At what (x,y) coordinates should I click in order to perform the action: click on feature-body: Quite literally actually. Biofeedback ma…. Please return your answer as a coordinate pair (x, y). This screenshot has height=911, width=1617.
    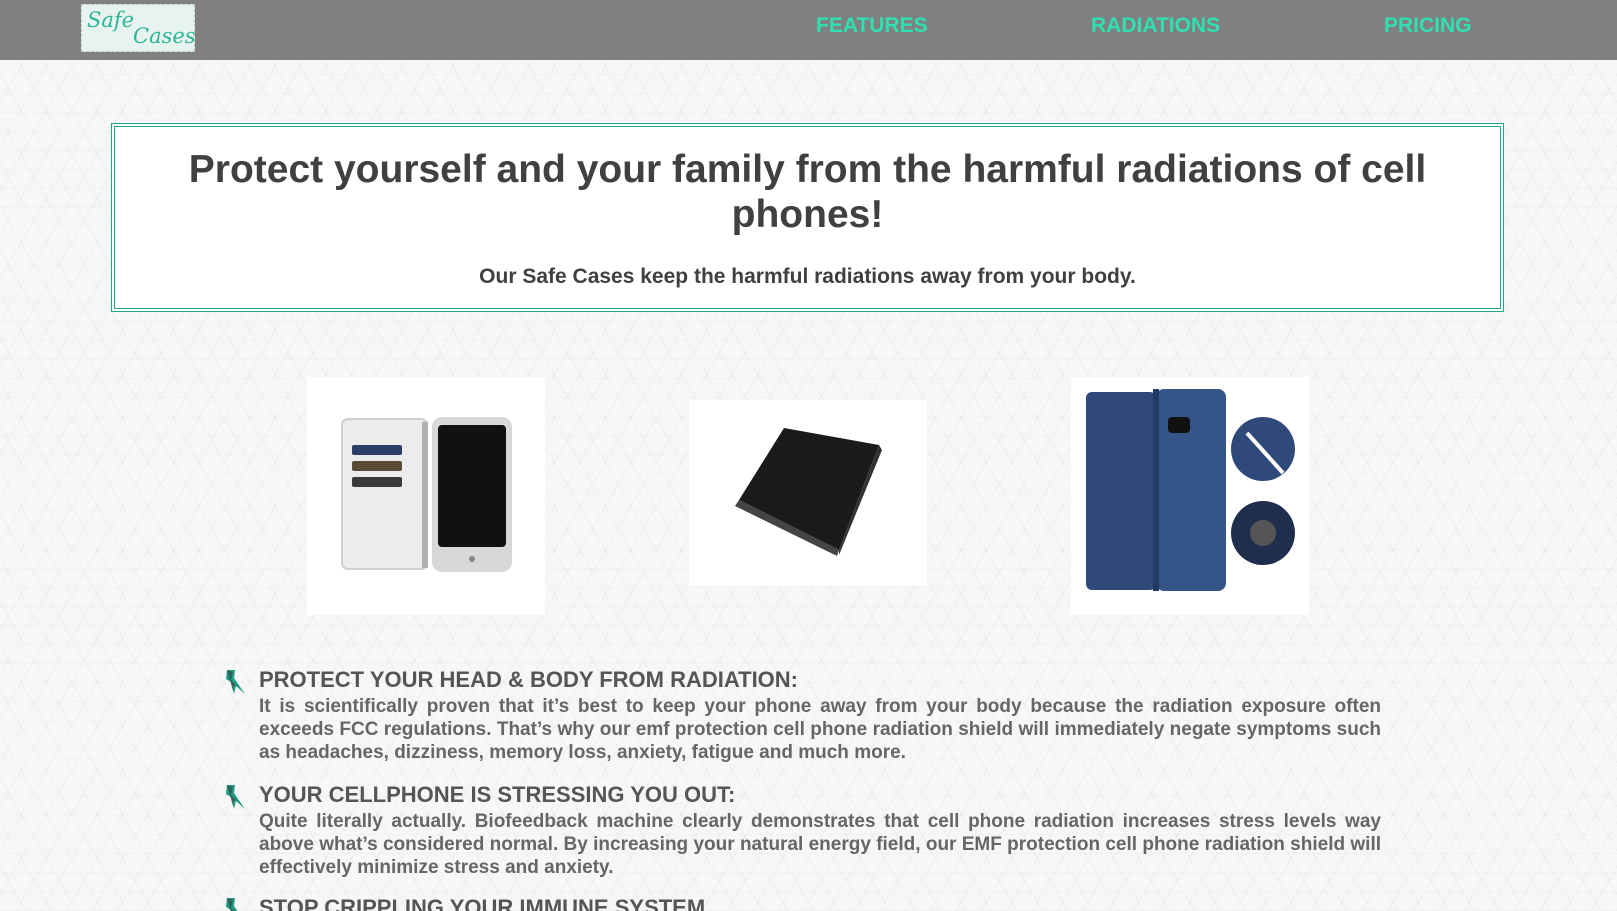
    Looking at the image, I should click on (820, 844).